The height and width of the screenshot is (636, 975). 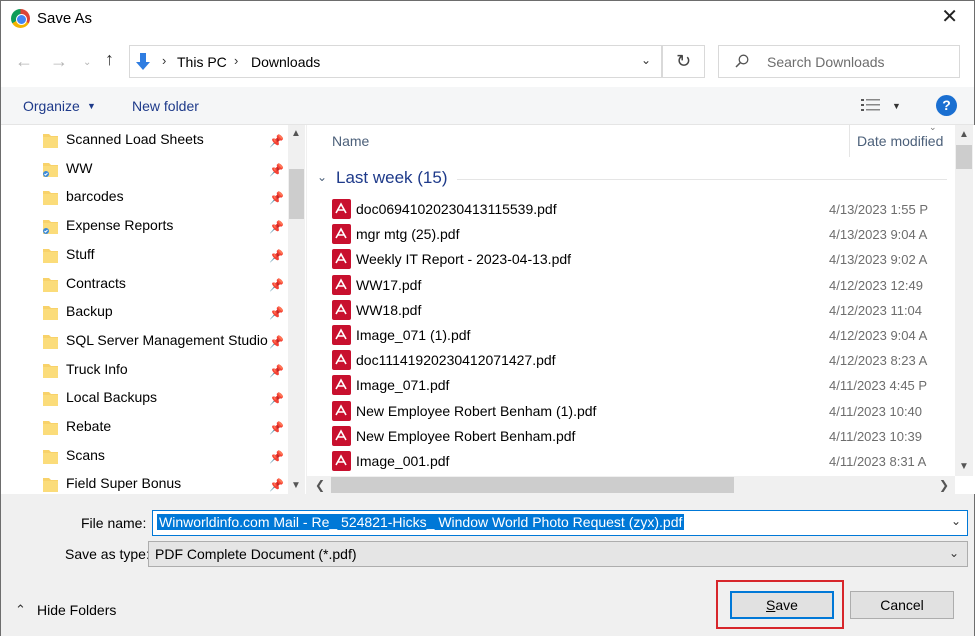 What do you see at coordinates (144, 398) in the screenshot?
I see `sidebar-item: Local Backups 📌` at bounding box center [144, 398].